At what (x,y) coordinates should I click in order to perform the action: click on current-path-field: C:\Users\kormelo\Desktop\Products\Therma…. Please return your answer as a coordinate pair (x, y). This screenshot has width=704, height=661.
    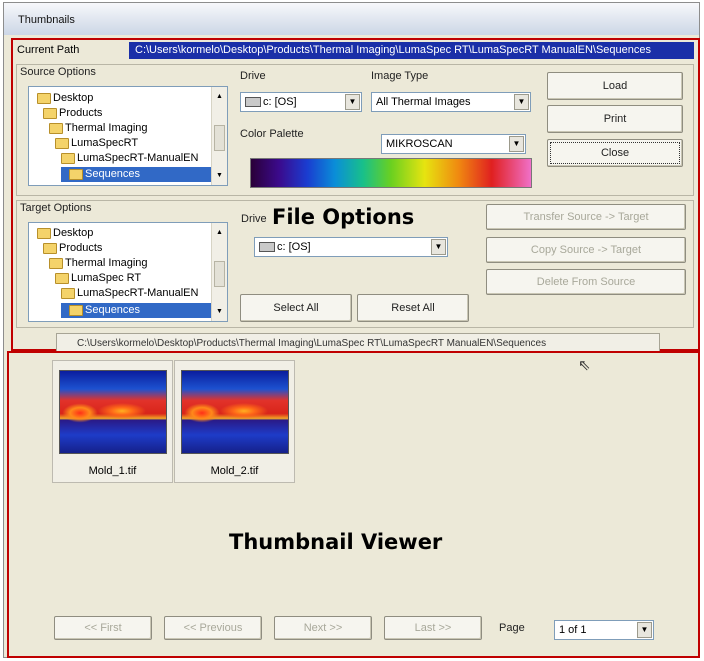
    Looking at the image, I should click on (411, 50).